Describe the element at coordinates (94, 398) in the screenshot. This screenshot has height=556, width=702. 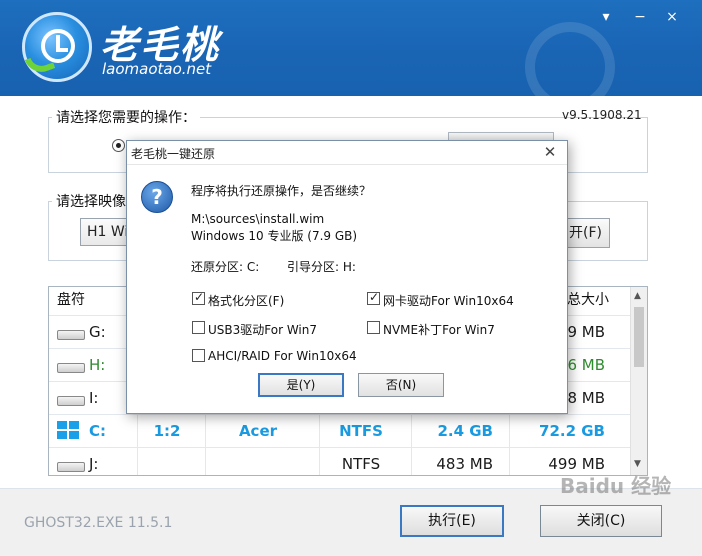
I see `cell-letter: I:` at that location.